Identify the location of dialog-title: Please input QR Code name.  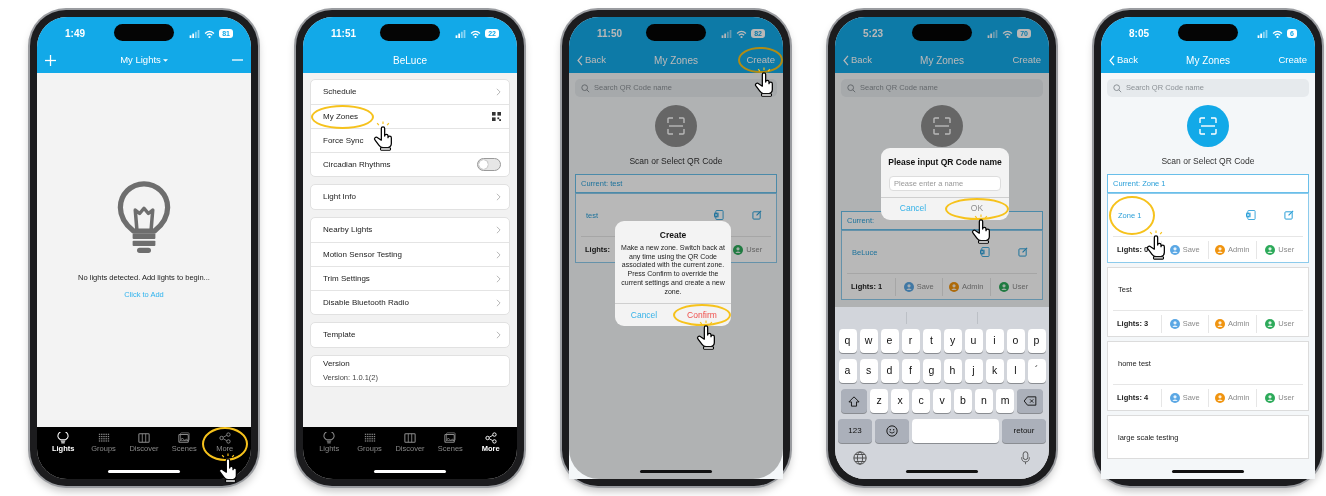
(945, 162).